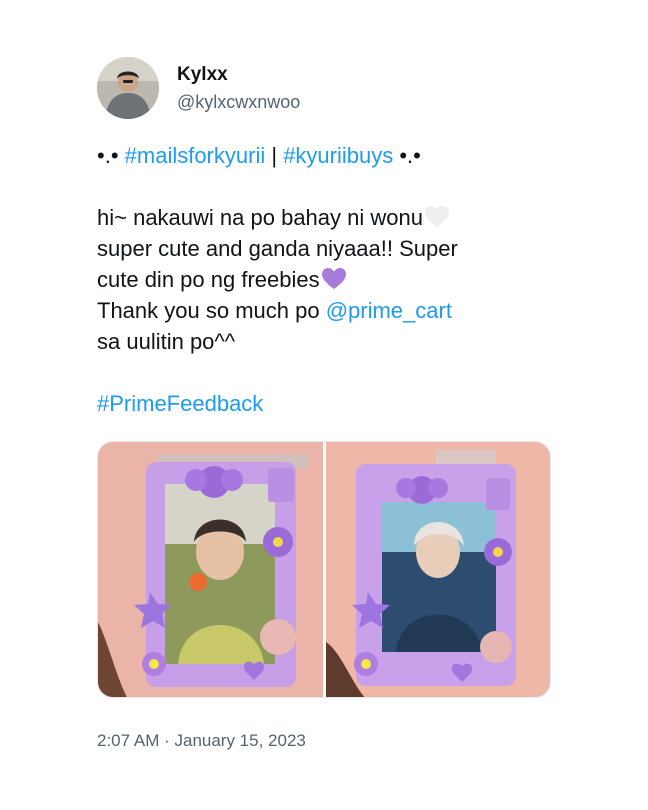  What do you see at coordinates (327, 89) in the screenshot?
I see `tweet-header: Kylxx @kylxcwxnwoo` at bounding box center [327, 89].